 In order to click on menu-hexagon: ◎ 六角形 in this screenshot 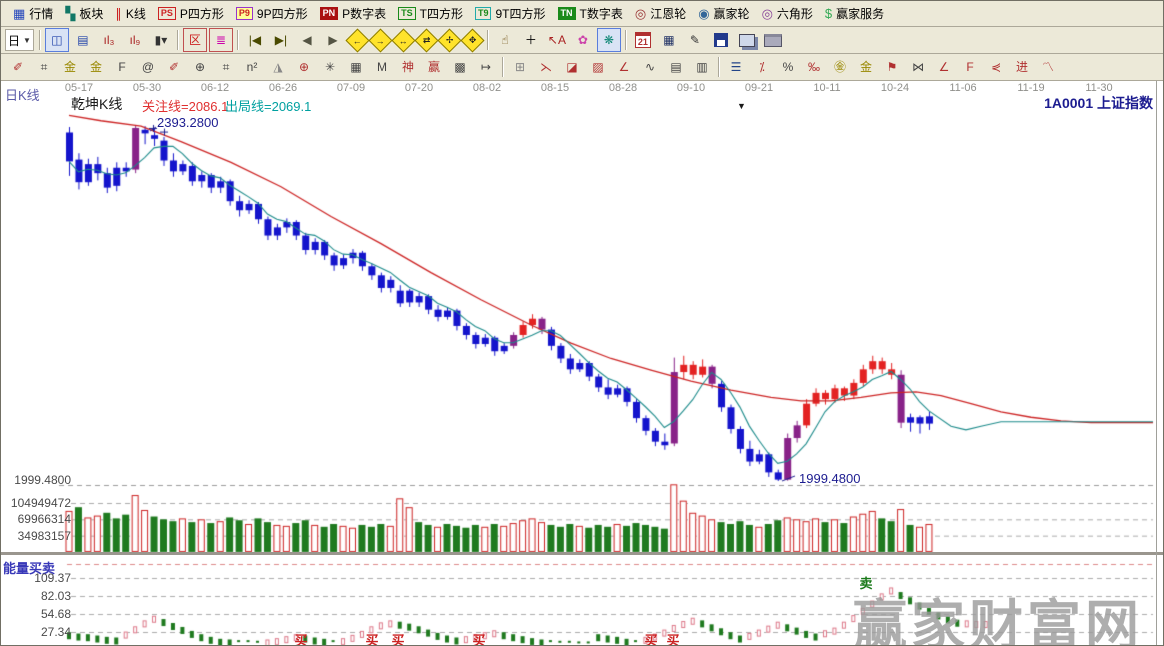, I will do `click(789, 13)`.